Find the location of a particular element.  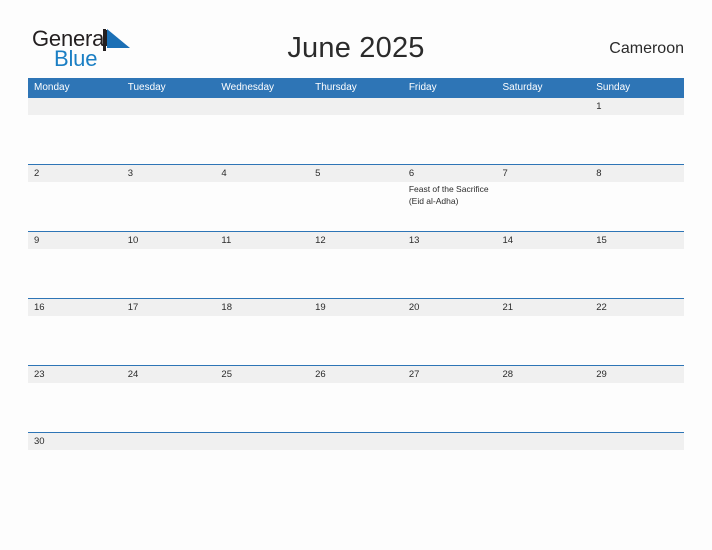

day-number: 26 is located at coordinates (320, 374).